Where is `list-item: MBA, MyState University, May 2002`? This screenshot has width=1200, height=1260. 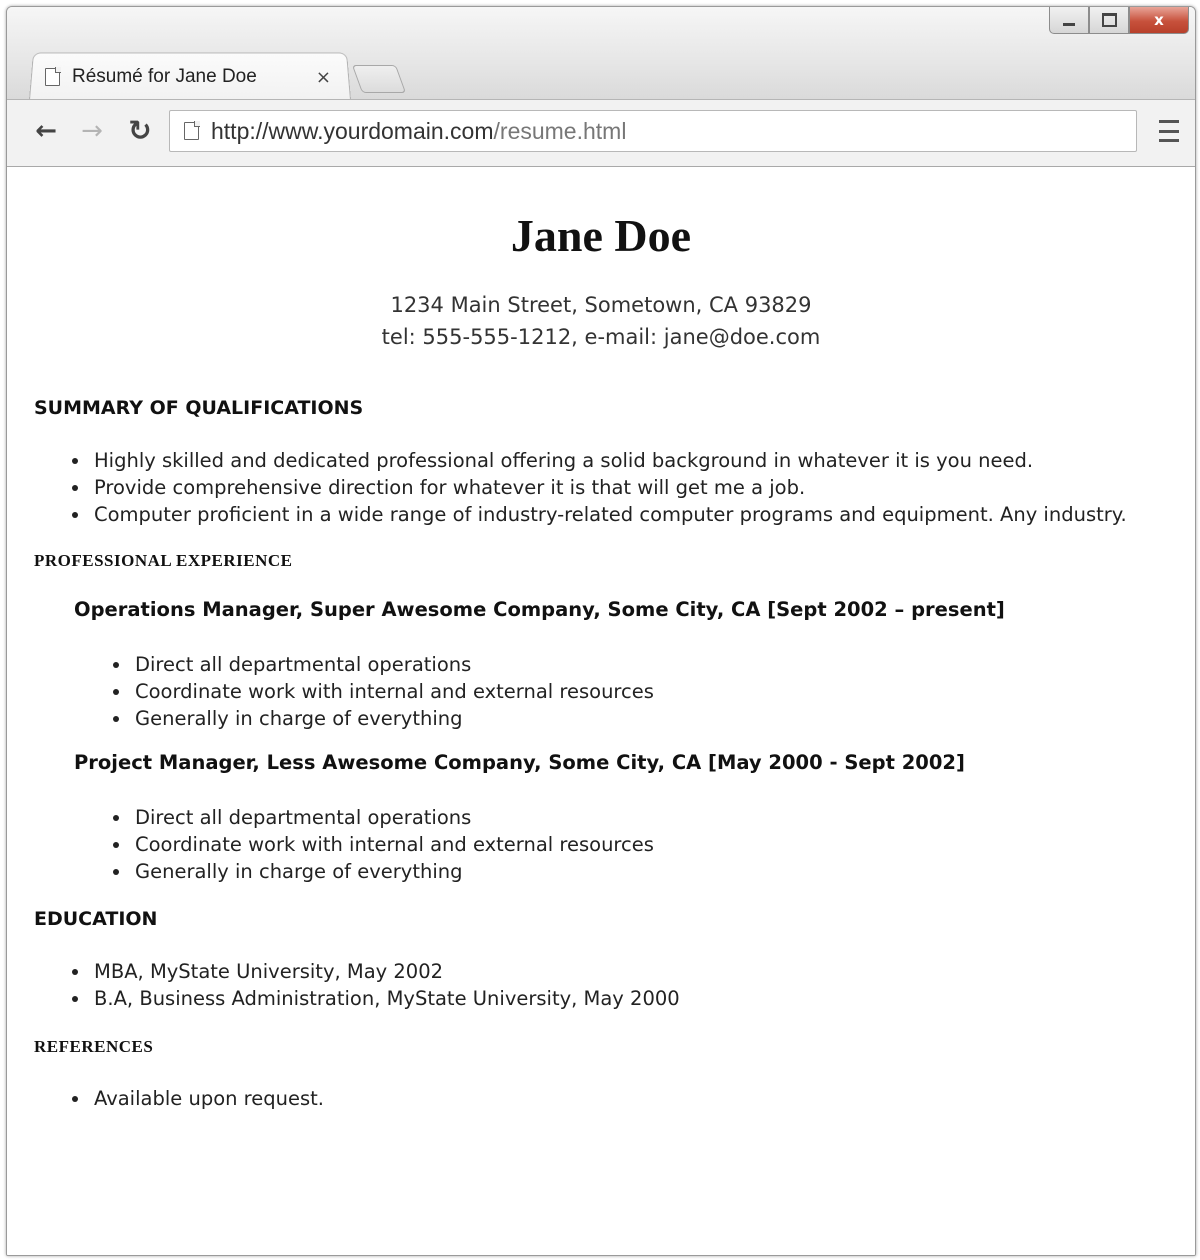
list-item: MBA, MyState University, May 2002 is located at coordinates (372, 971).